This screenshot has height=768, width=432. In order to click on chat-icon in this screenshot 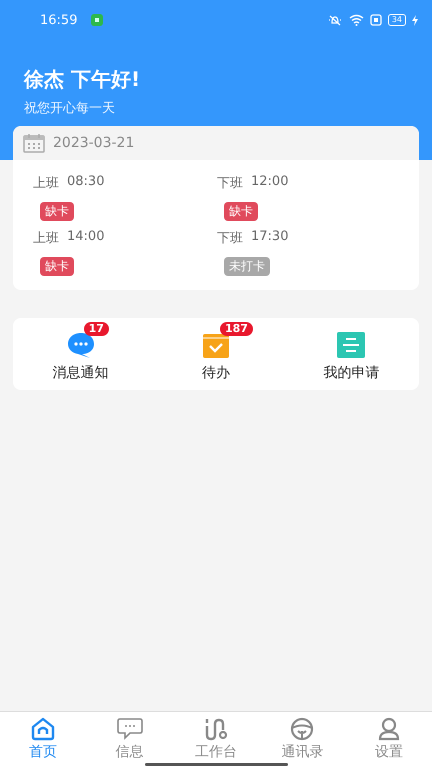, I will do `click(130, 729)`.